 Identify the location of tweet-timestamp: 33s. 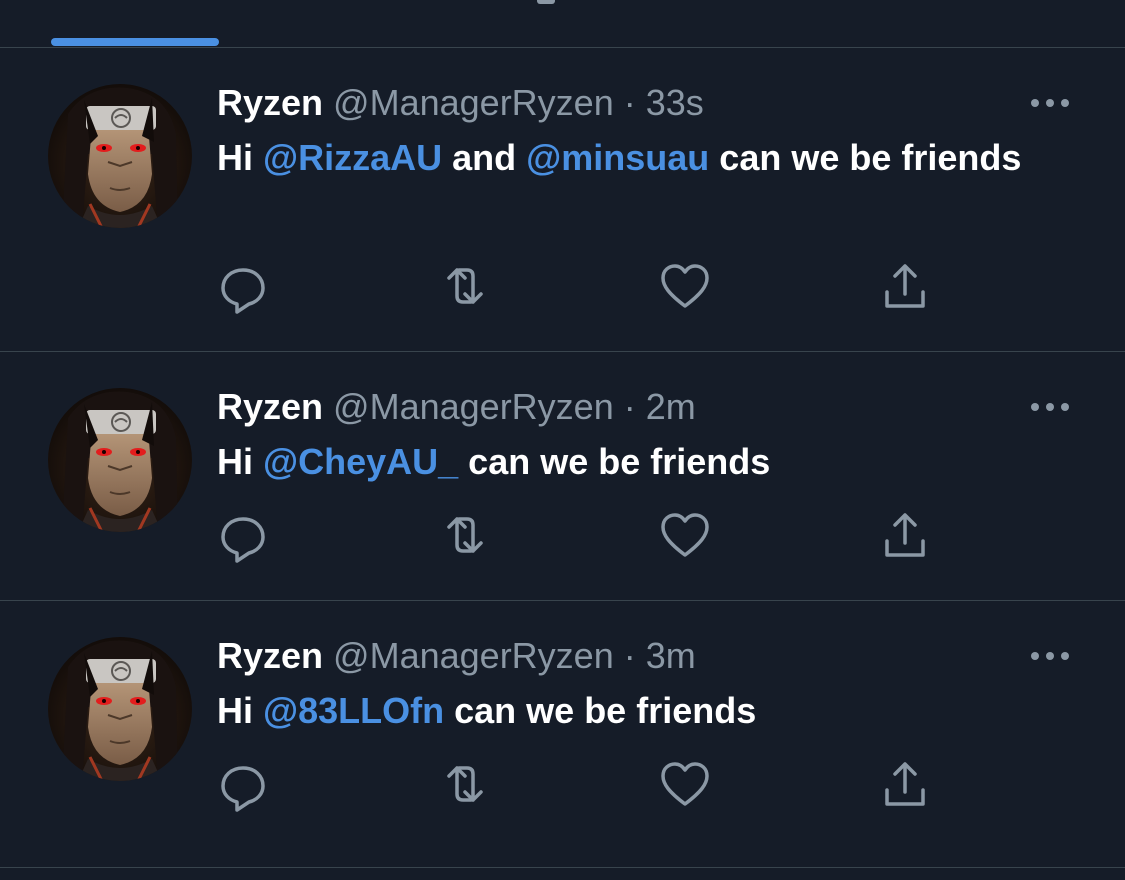
(675, 102).